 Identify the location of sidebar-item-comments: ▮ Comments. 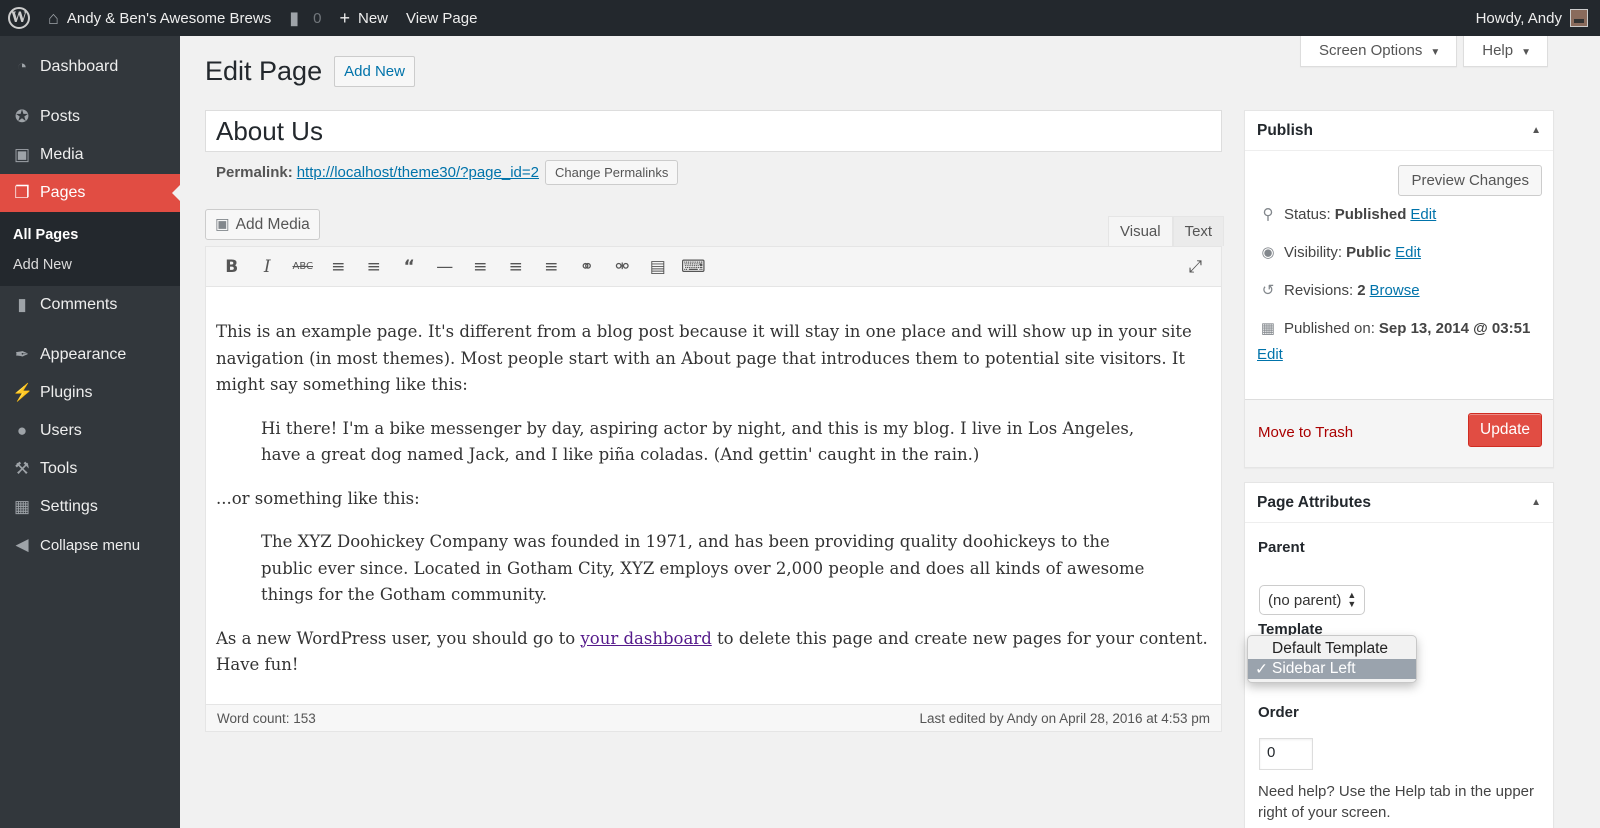
(90, 305).